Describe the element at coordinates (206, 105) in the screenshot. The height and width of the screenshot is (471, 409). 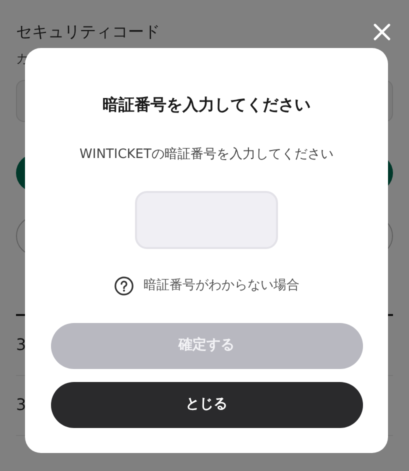
I see `dialog-title: 暗証番号を入力してください` at that location.